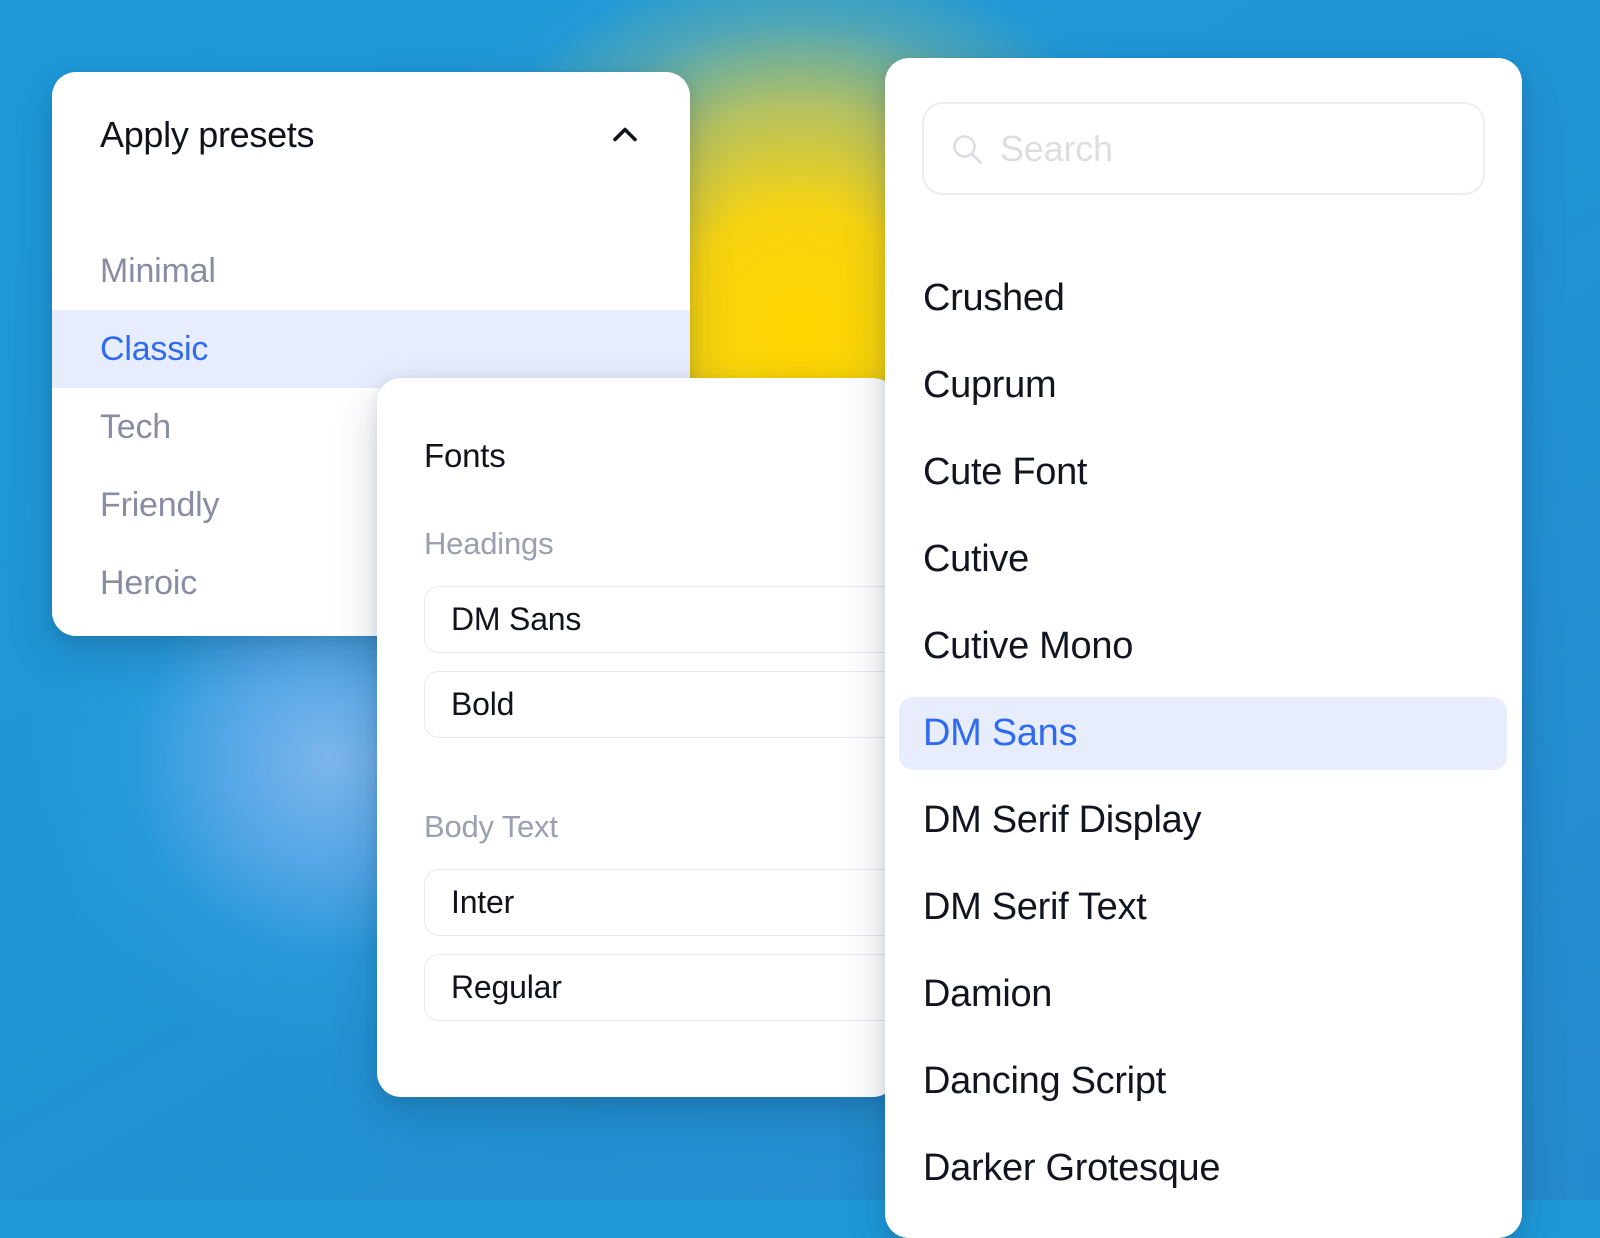 This screenshot has width=1600, height=1238. What do you see at coordinates (207, 134) in the screenshot?
I see `presets-panel-title: Apply presets` at bounding box center [207, 134].